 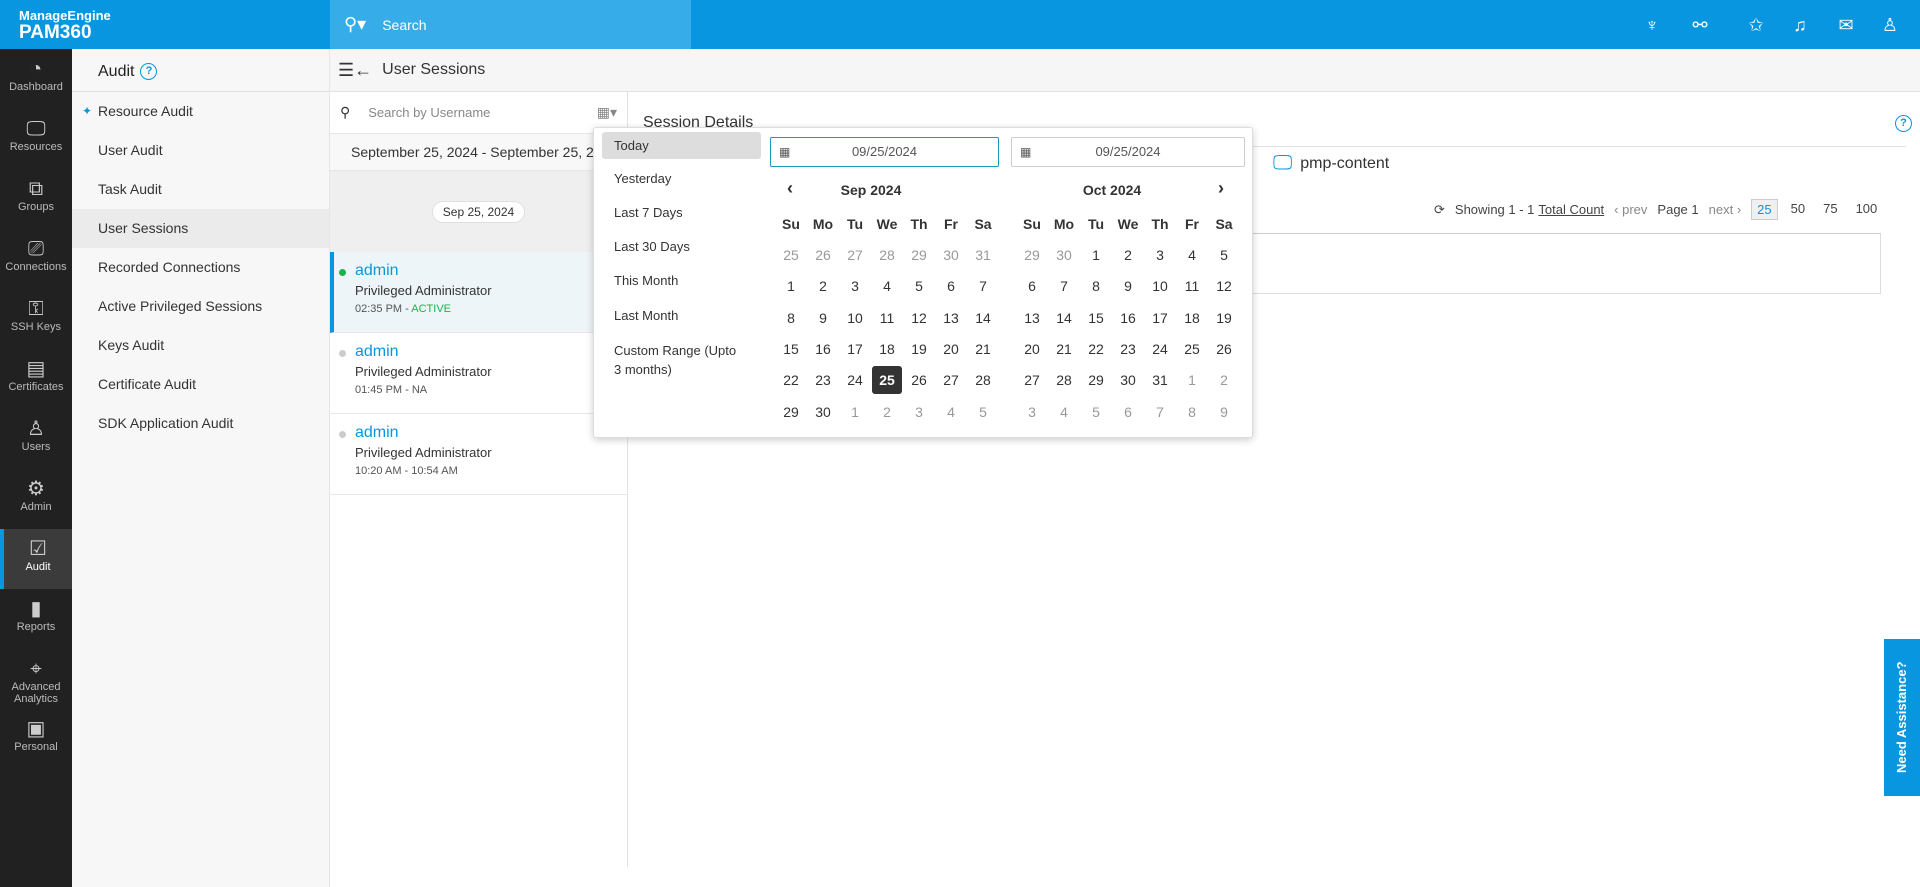 I want to click on day-cell: 8, so click(x=1096, y=286).